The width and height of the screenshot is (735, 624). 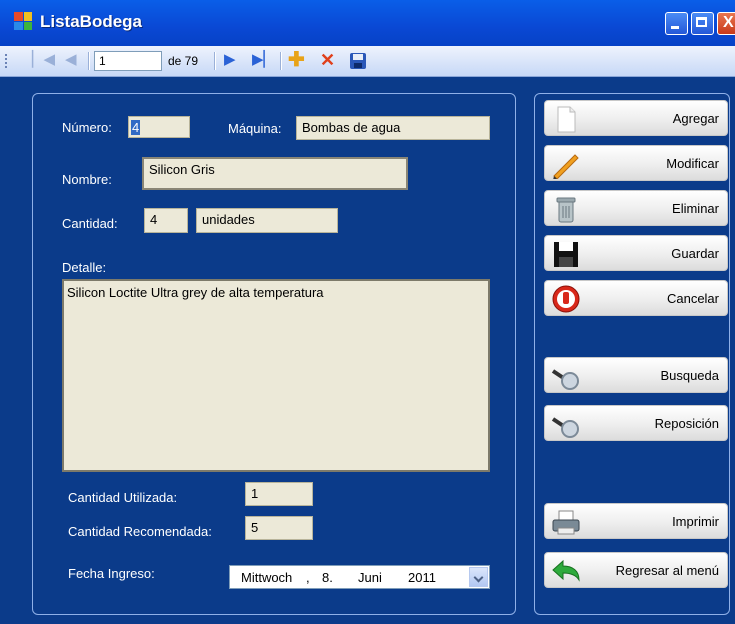 What do you see at coordinates (128, 61) in the screenshot?
I see `position-input` at bounding box center [128, 61].